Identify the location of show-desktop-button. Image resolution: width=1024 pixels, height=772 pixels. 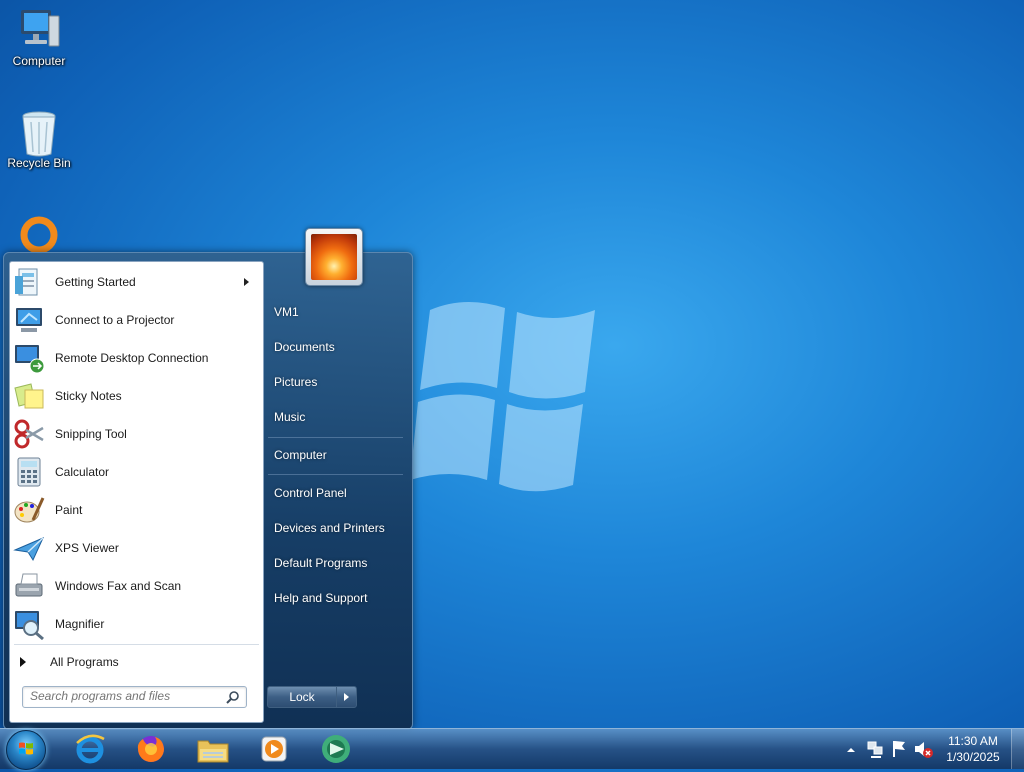
(1017, 749).